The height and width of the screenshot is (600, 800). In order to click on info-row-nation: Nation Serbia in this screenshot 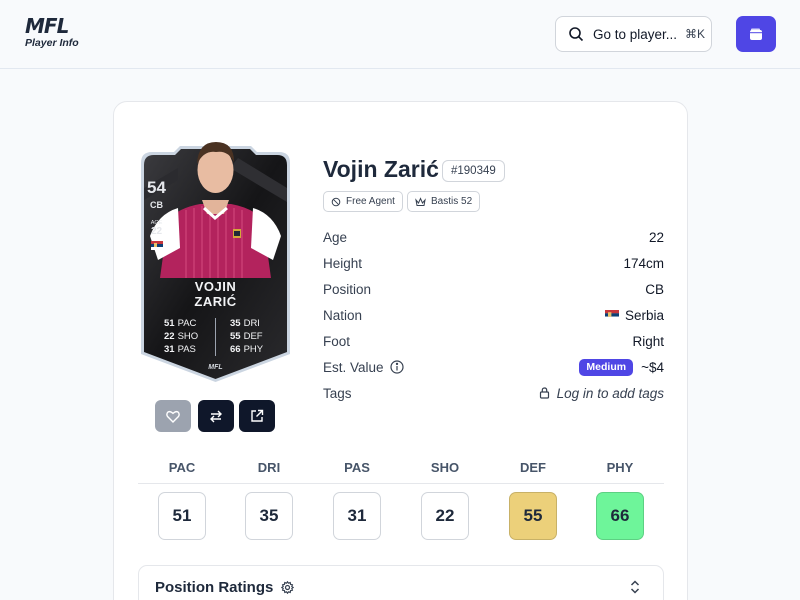, I will do `click(493, 315)`.